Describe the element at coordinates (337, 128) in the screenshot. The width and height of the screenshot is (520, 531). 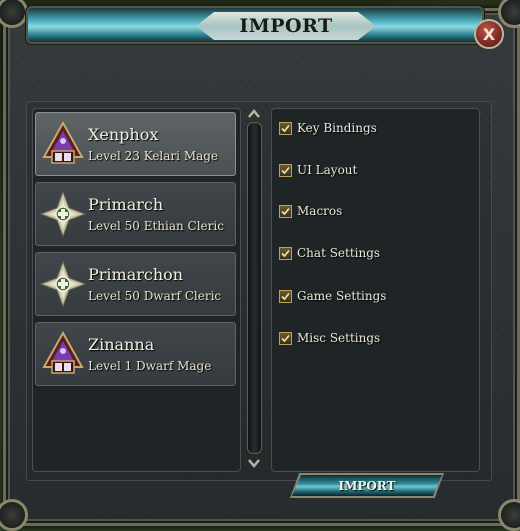
I see `checkbox-label: Key Bindings` at that location.